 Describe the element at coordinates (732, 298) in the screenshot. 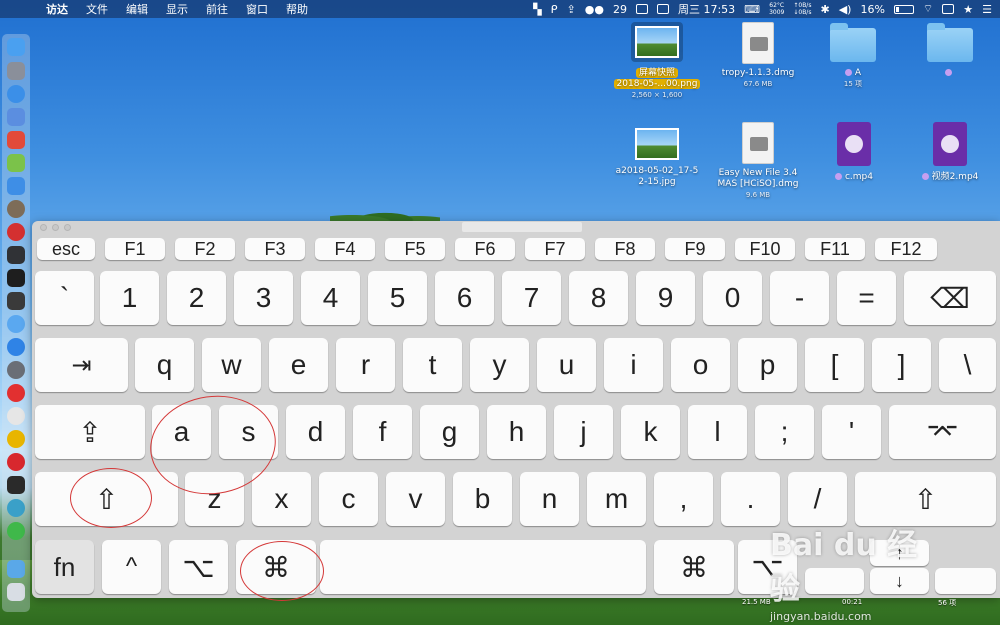

I see `key-0: 0` at that location.